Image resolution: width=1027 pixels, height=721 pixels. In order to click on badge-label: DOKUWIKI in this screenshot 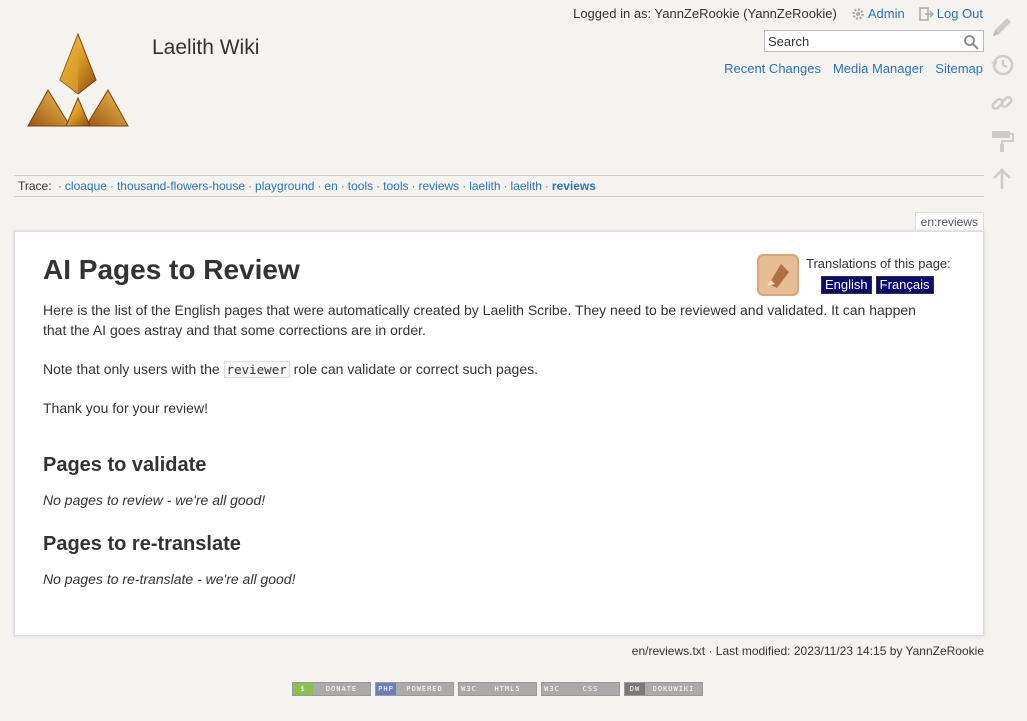, I will do `click(673, 689)`.